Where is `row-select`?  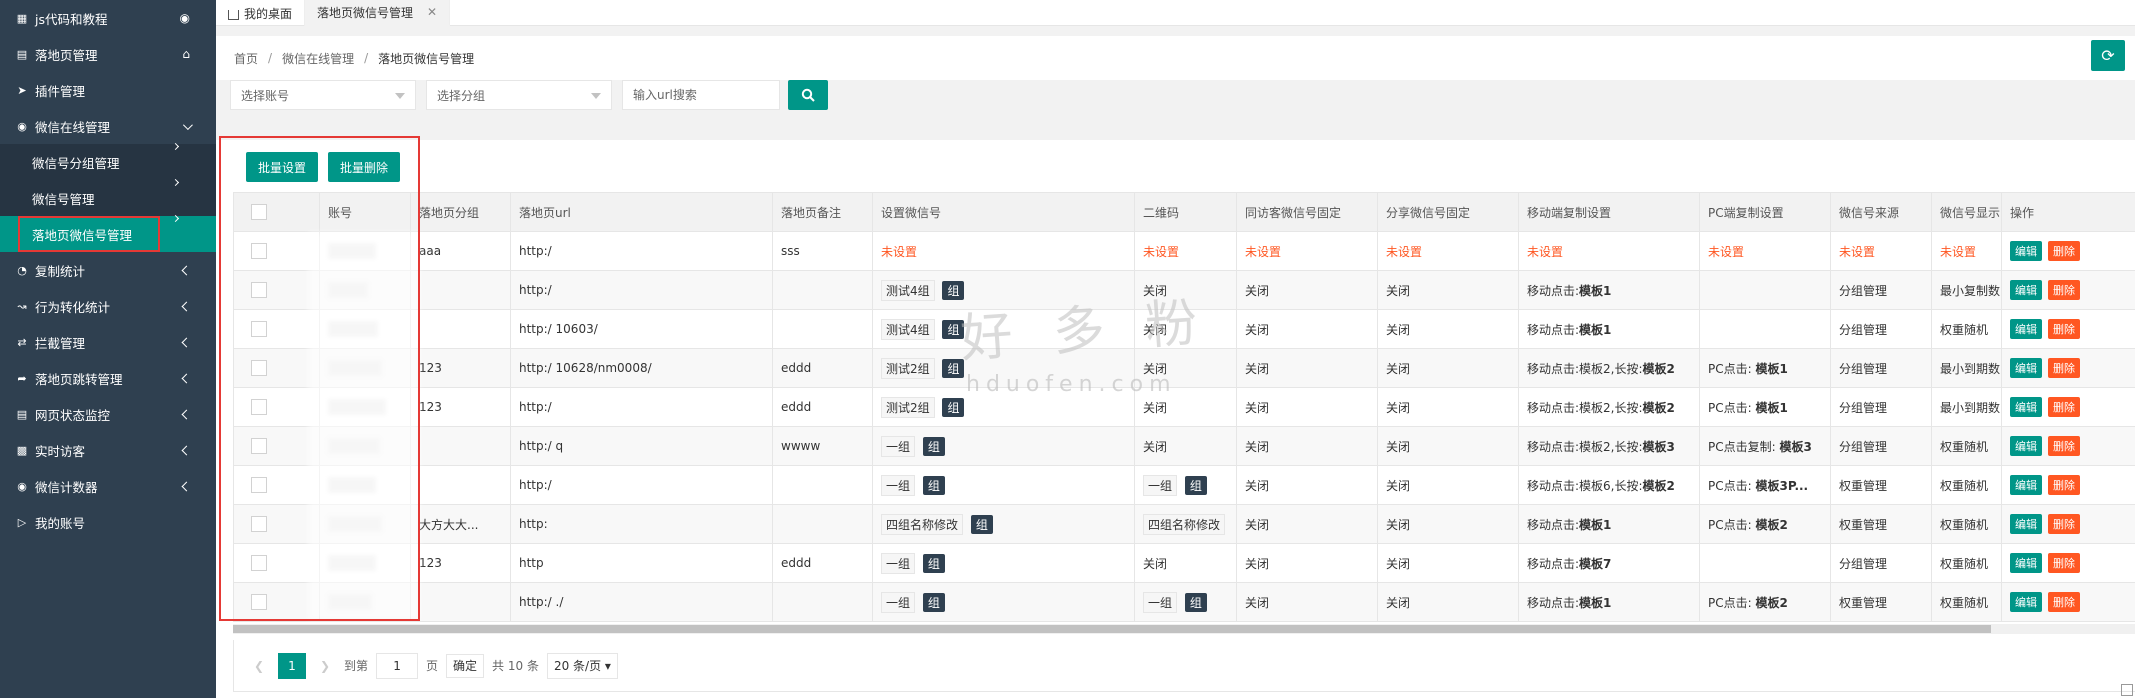
row-select is located at coordinates (276, 329).